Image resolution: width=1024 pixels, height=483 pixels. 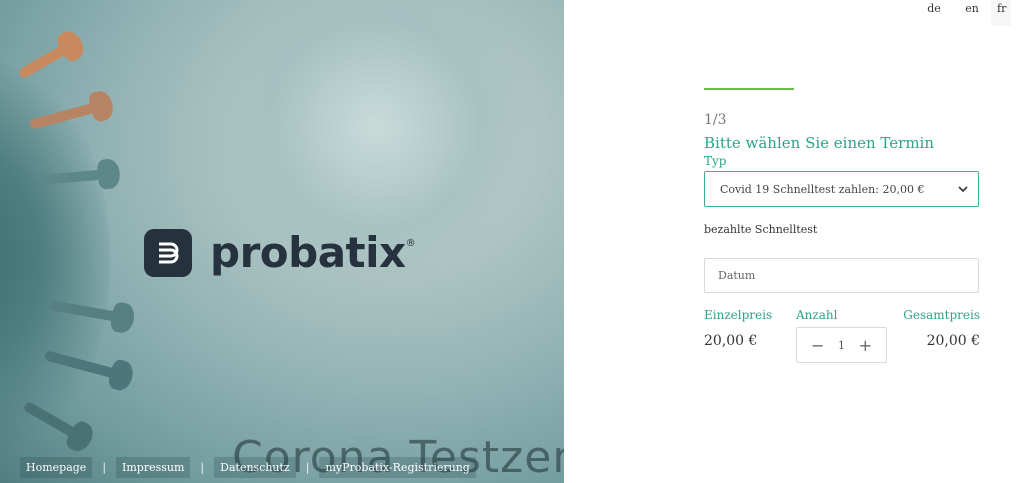 I want to click on quantity-label: Anzahl, so click(x=817, y=315).